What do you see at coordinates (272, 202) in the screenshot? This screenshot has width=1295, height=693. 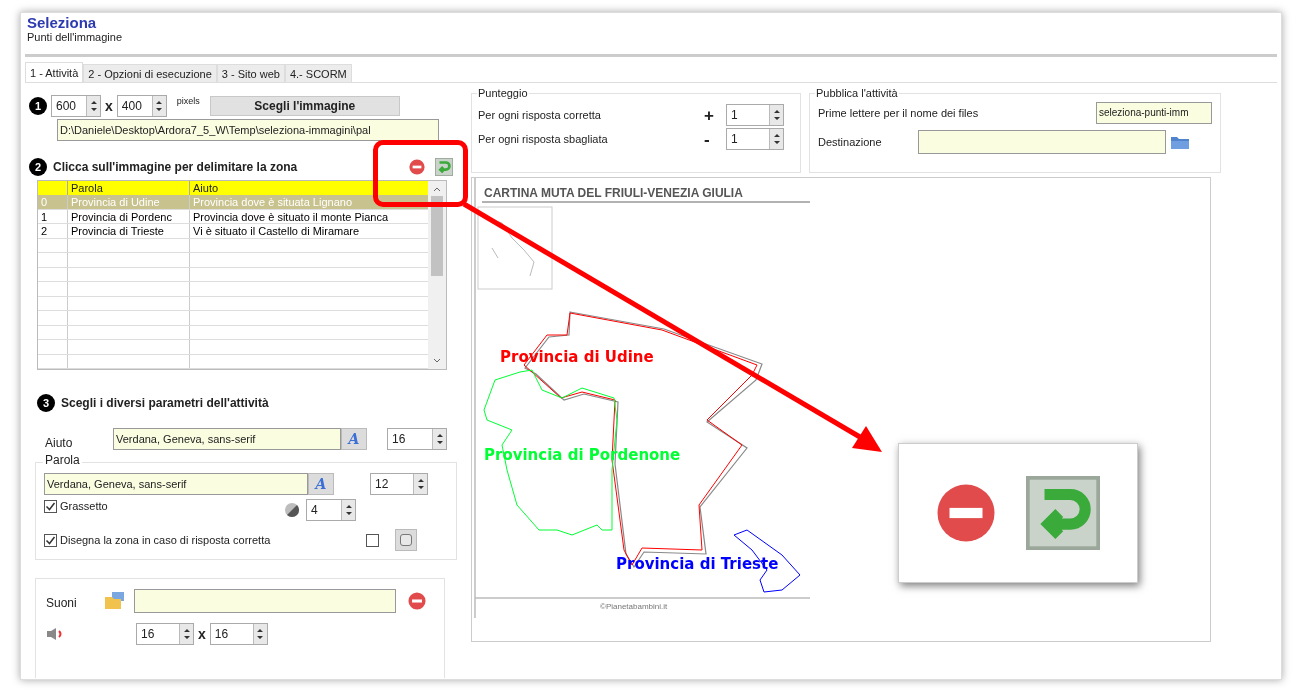 I see `table-cell-text: Provincia dove è situata Lignano` at bounding box center [272, 202].